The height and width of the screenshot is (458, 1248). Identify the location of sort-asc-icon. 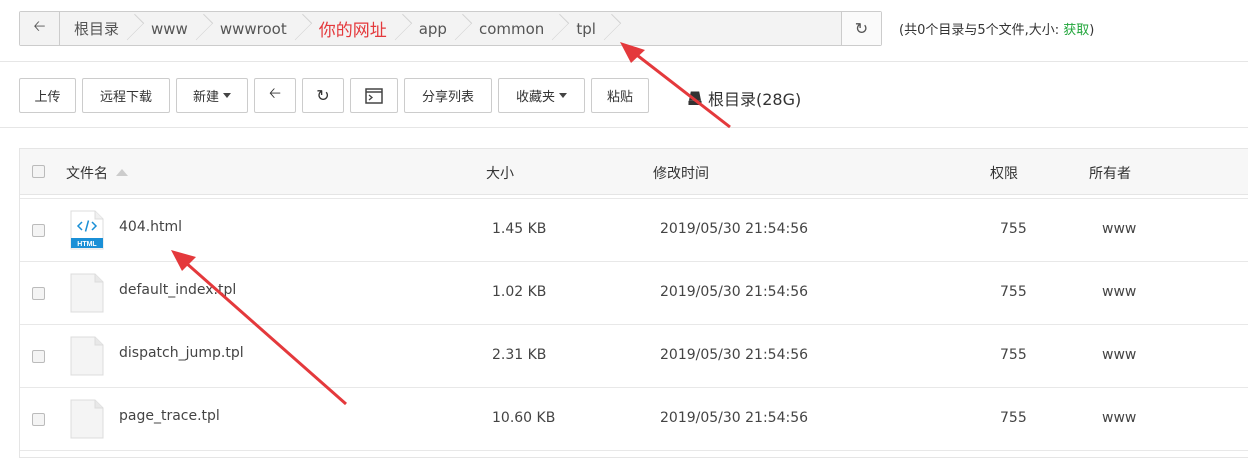
(122, 172).